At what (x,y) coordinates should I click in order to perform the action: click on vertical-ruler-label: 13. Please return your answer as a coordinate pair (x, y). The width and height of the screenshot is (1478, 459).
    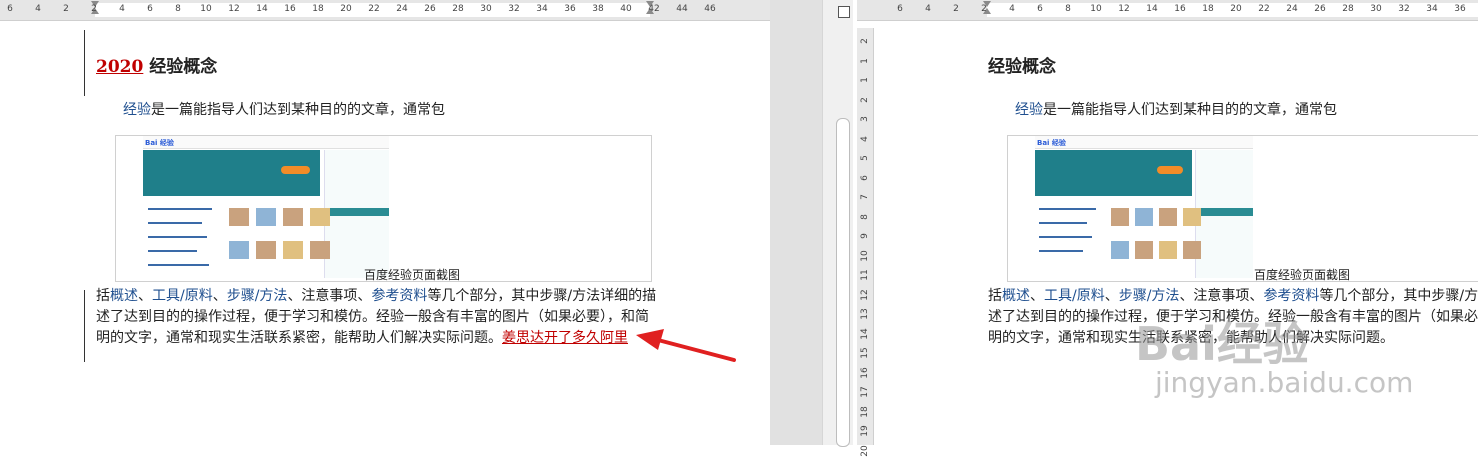
    Looking at the image, I should click on (865, 314).